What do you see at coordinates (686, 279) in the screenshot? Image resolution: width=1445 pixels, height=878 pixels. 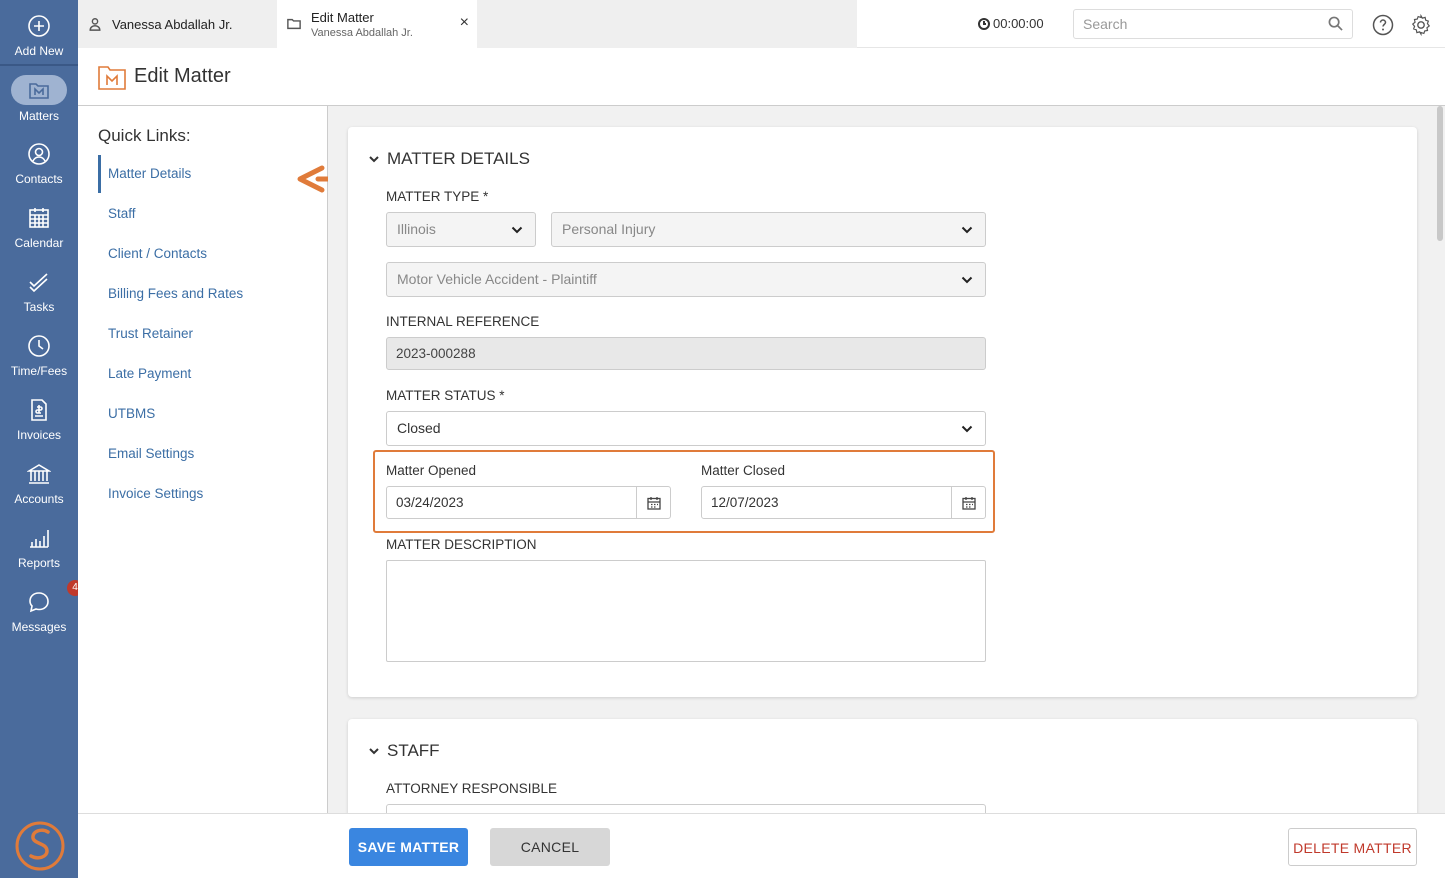 I see `matter-subtype-select: Motor Vehicle Accident - Plaintiff` at bounding box center [686, 279].